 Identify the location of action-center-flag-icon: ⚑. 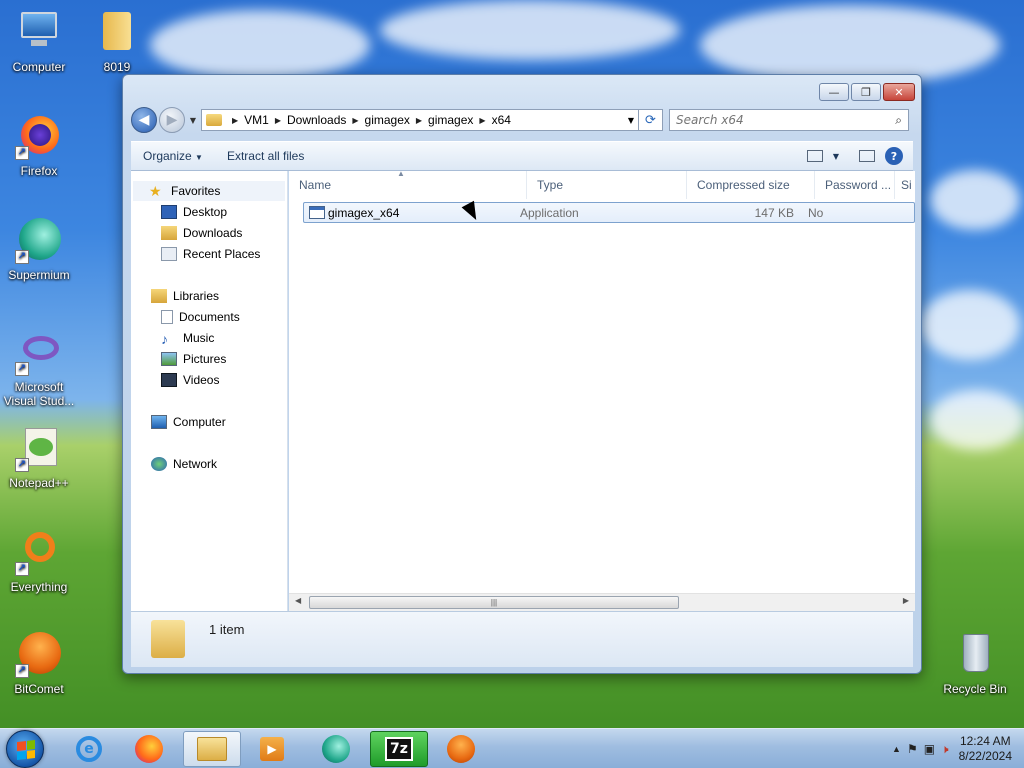
(912, 749).